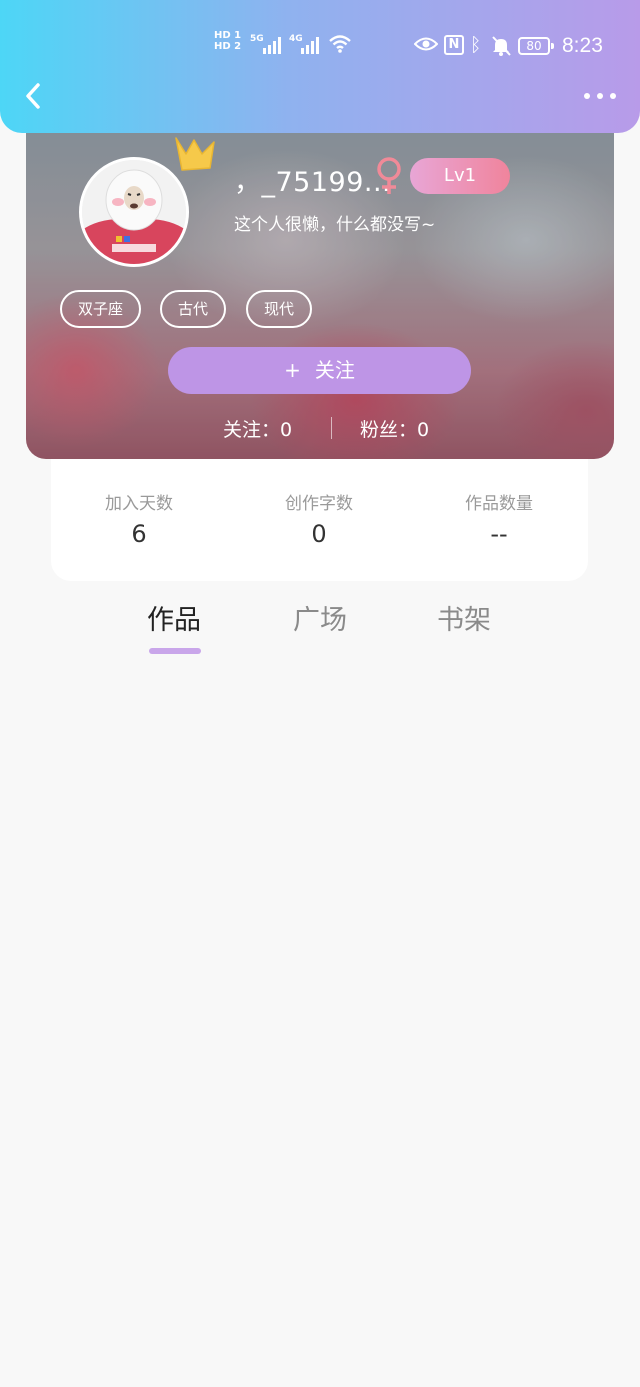 The width and height of the screenshot is (640, 1387). What do you see at coordinates (319, 504) in the screenshot?
I see `stat-label: 创作字数` at bounding box center [319, 504].